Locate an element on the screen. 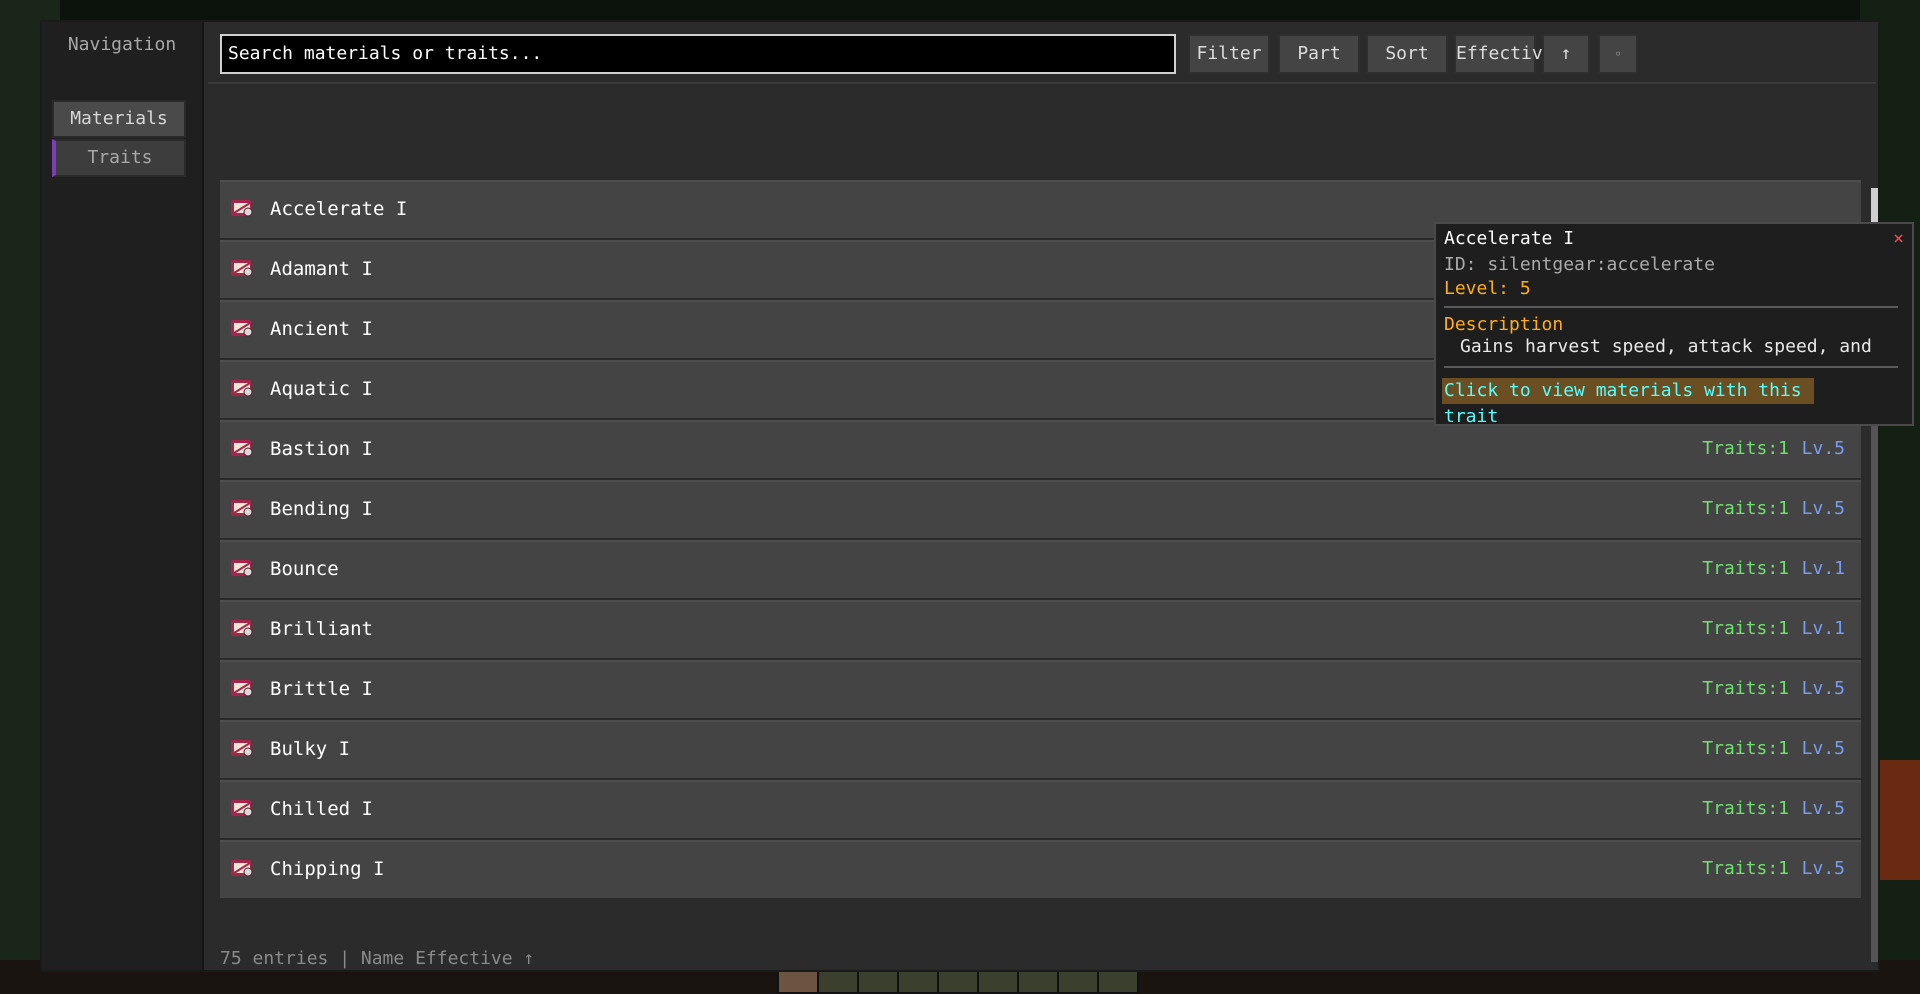  trait-name: Bulky I is located at coordinates (310, 749).